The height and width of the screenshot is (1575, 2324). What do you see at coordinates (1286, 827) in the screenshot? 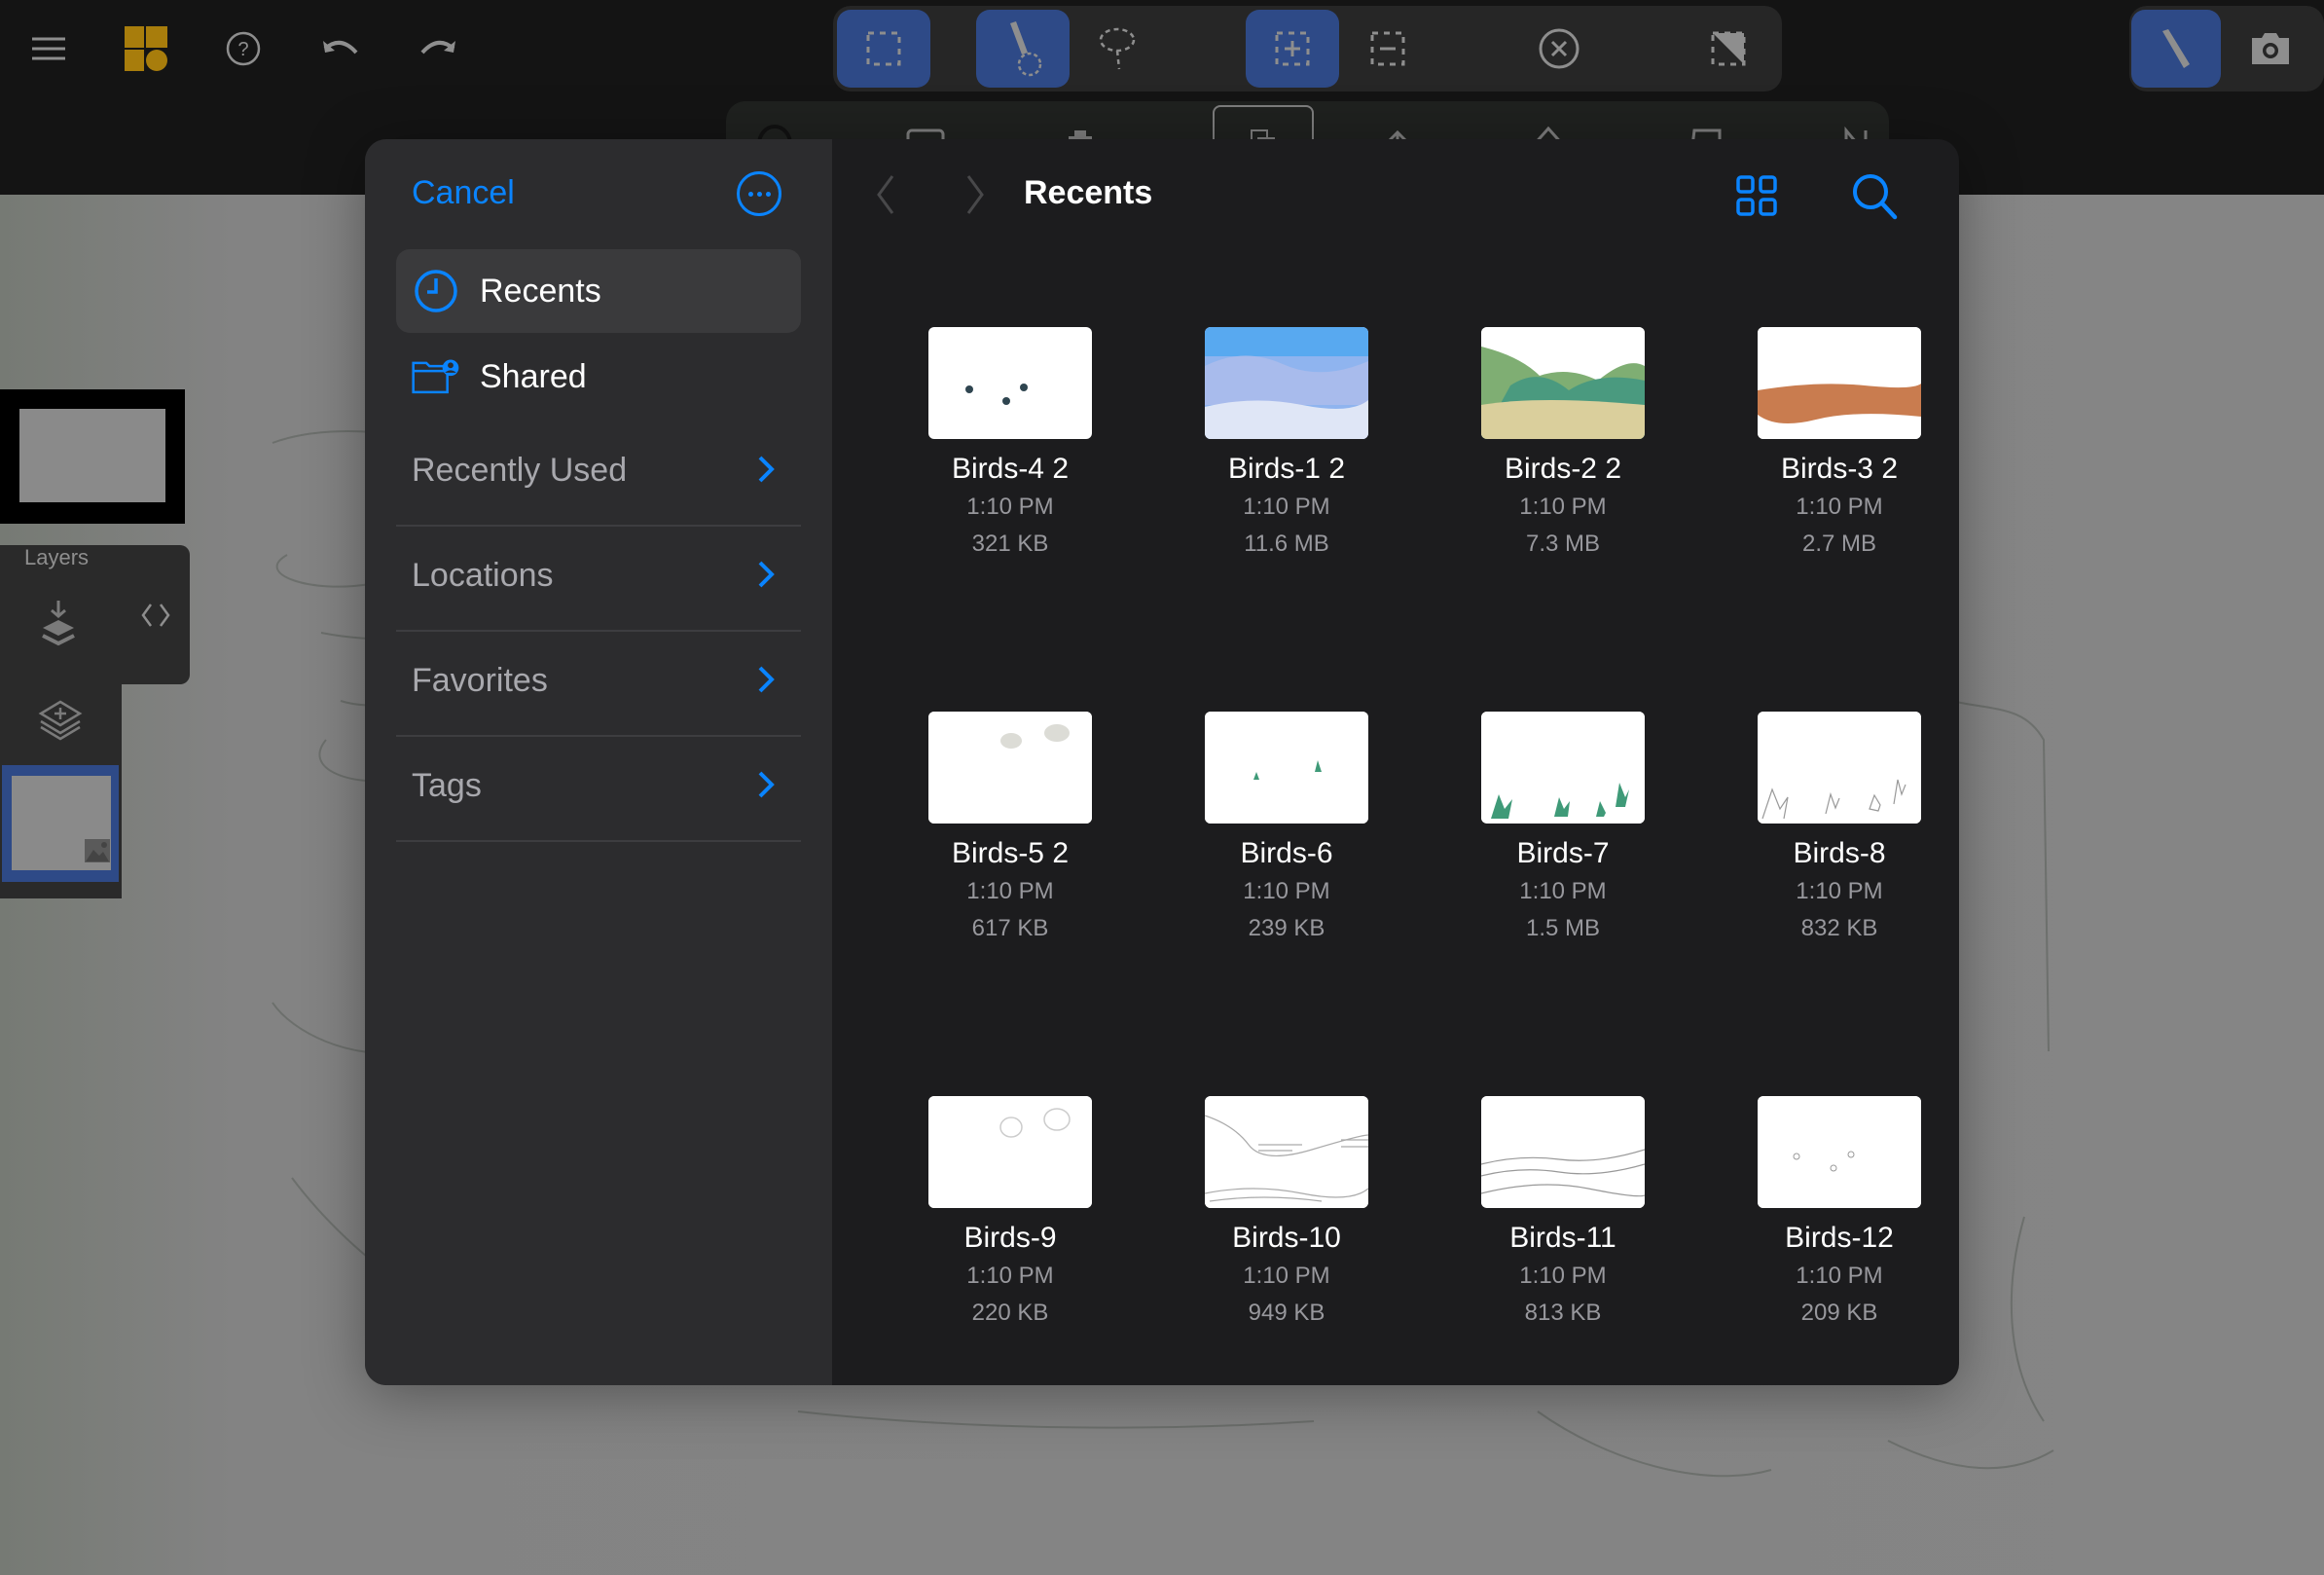
I see `file-item: Birds-6 1:10 PM 239 KB` at bounding box center [1286, 827].